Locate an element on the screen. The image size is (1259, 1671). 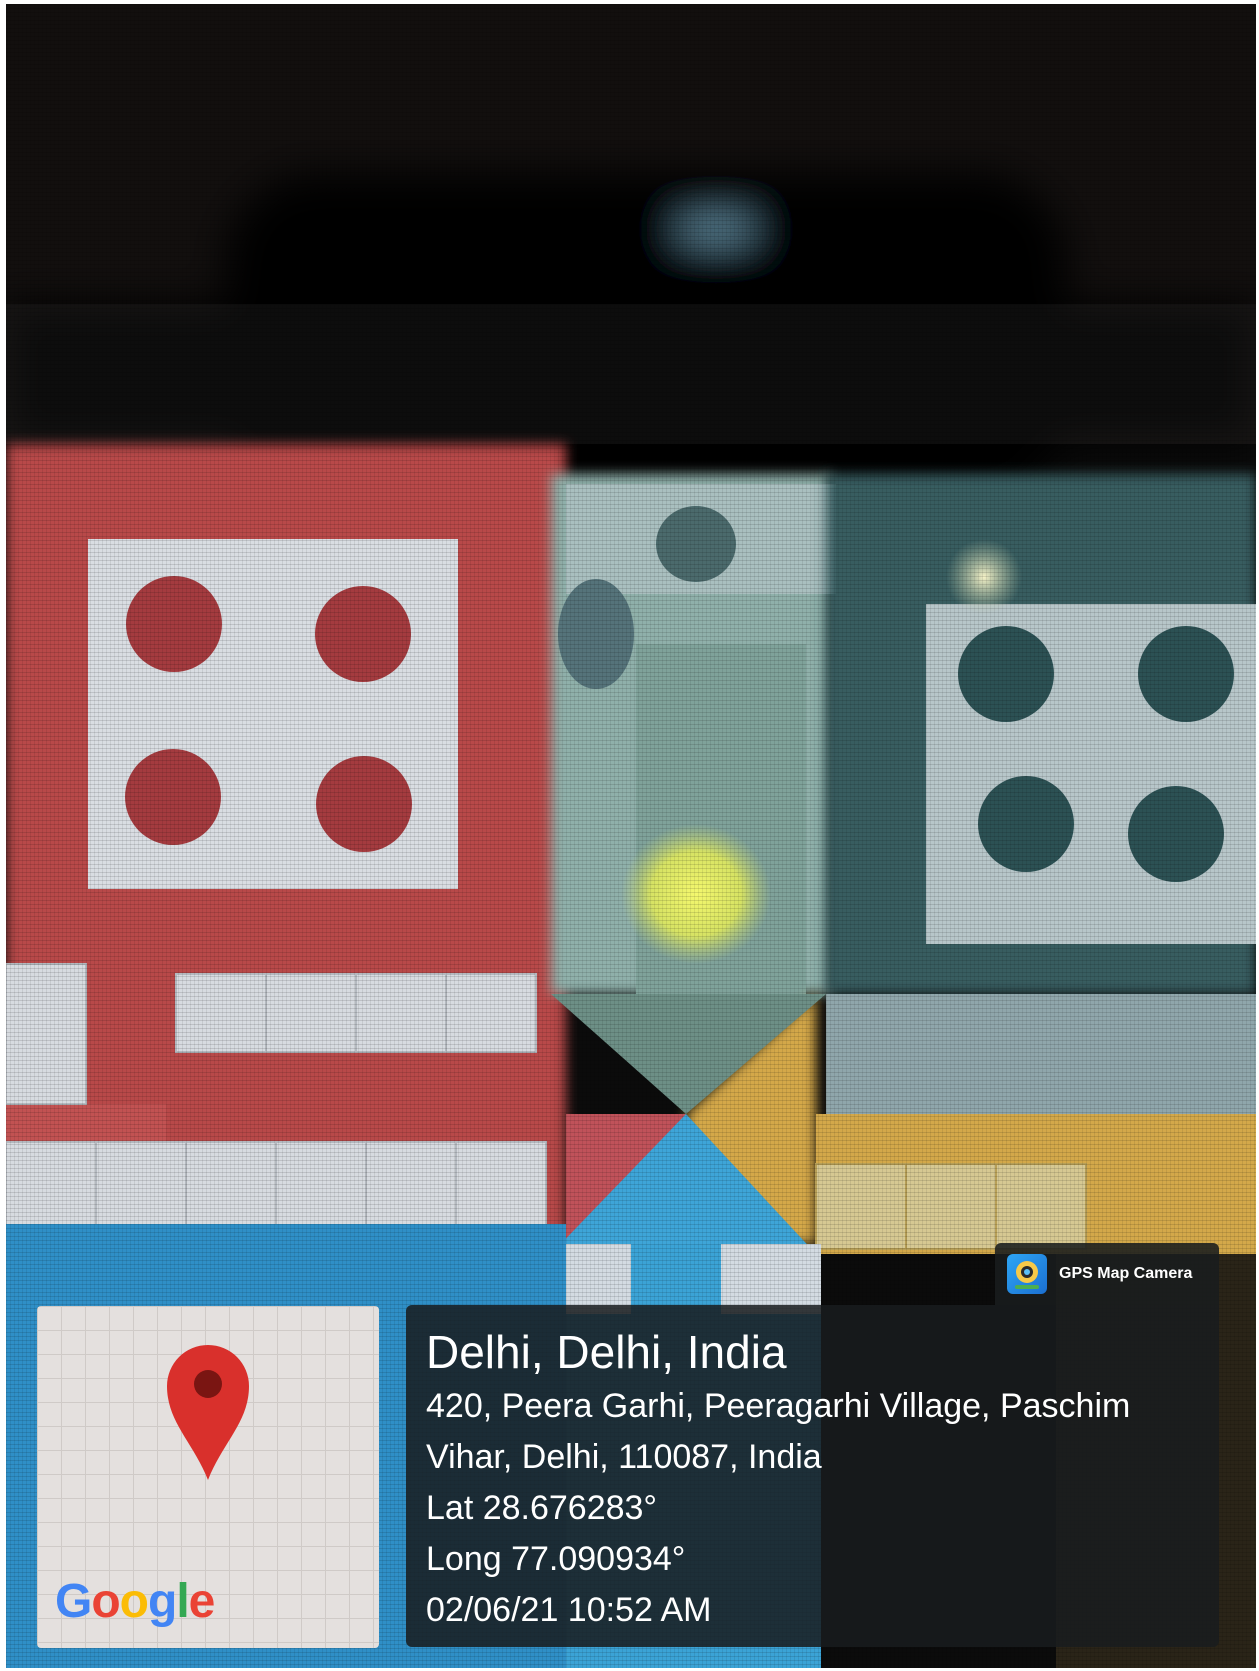
google-logo-letter-6: e is located at coordinates (202, 1601).